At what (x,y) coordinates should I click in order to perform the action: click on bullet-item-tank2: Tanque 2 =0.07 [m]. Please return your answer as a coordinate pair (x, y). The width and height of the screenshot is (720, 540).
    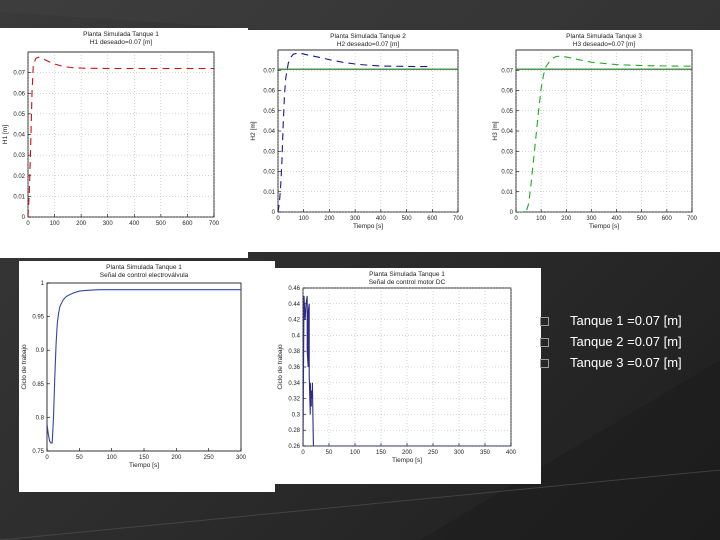
    Looking at the image, I should click on (627, 343).